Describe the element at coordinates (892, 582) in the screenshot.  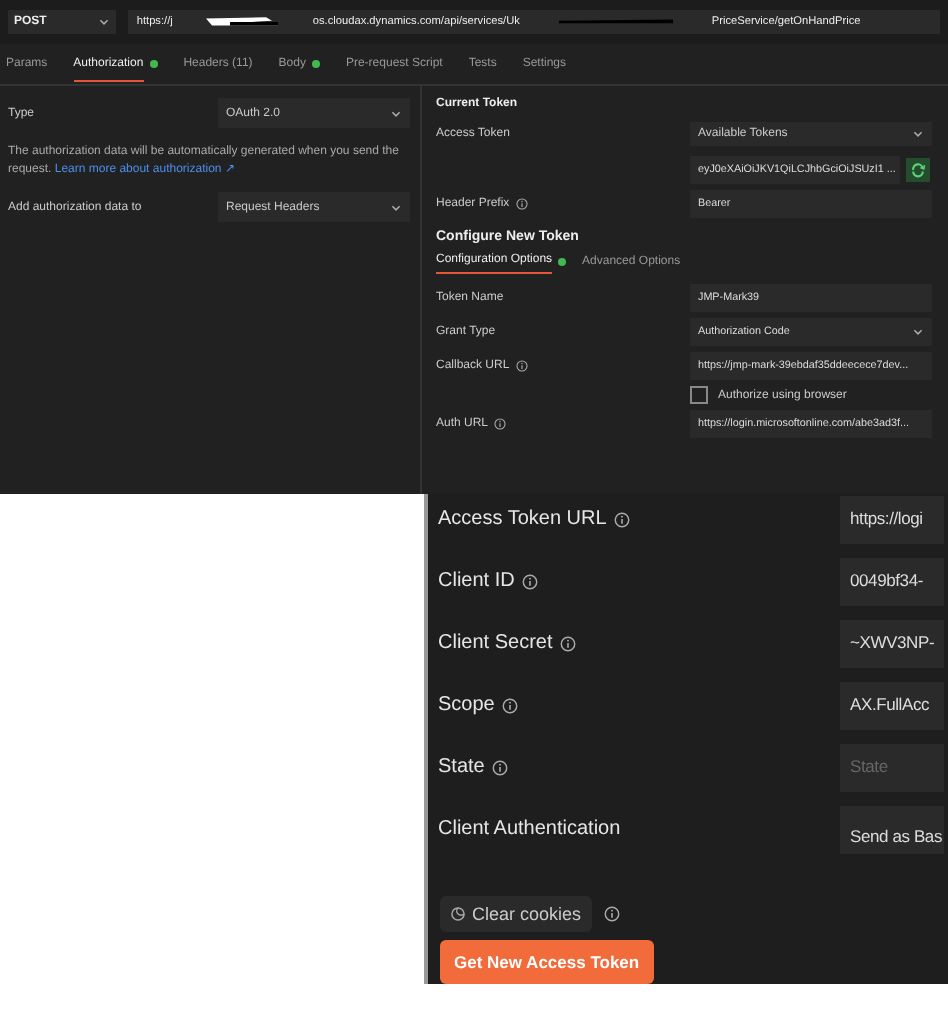
I see `input-field: 0049bf34-` at that location.